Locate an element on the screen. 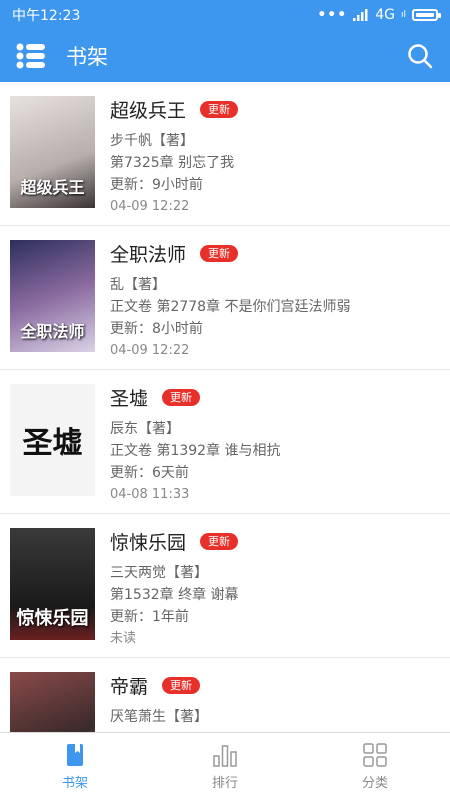 Image resolution: width=450 pixels, height=800 pixels. app-bar: 书架 is located at coordinates (225, 56).